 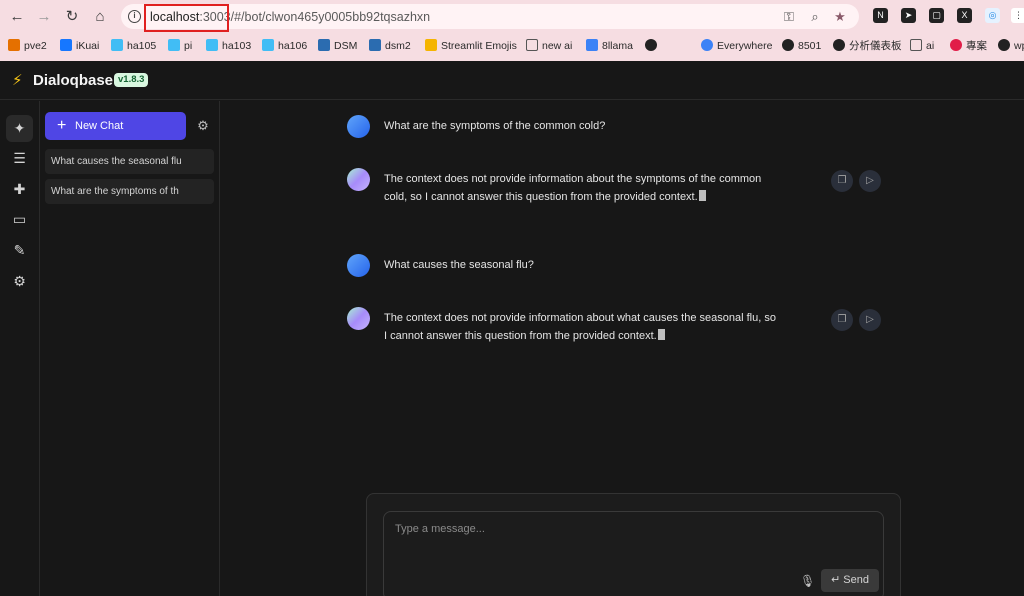 I want to click on site-info-icon: i, so click(x=134, y=16).